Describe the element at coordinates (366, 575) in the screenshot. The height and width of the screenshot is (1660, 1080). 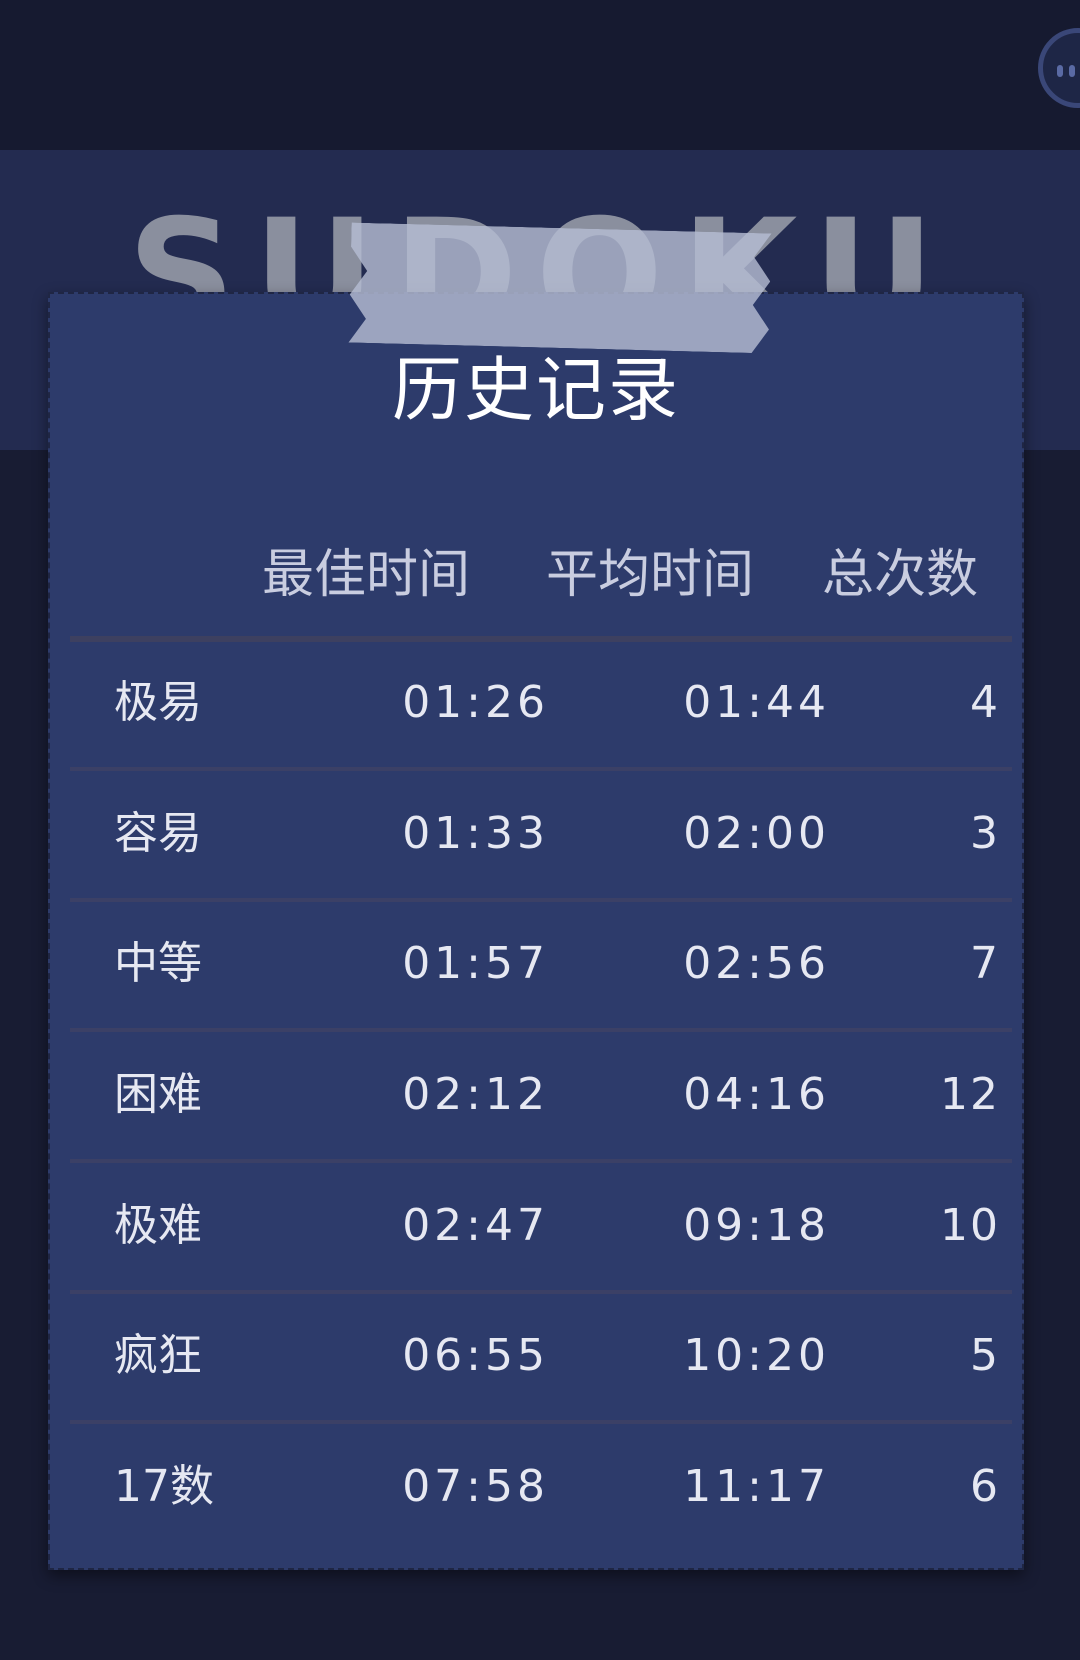
I see `column-header-best-time: 最佳时间` at that location.